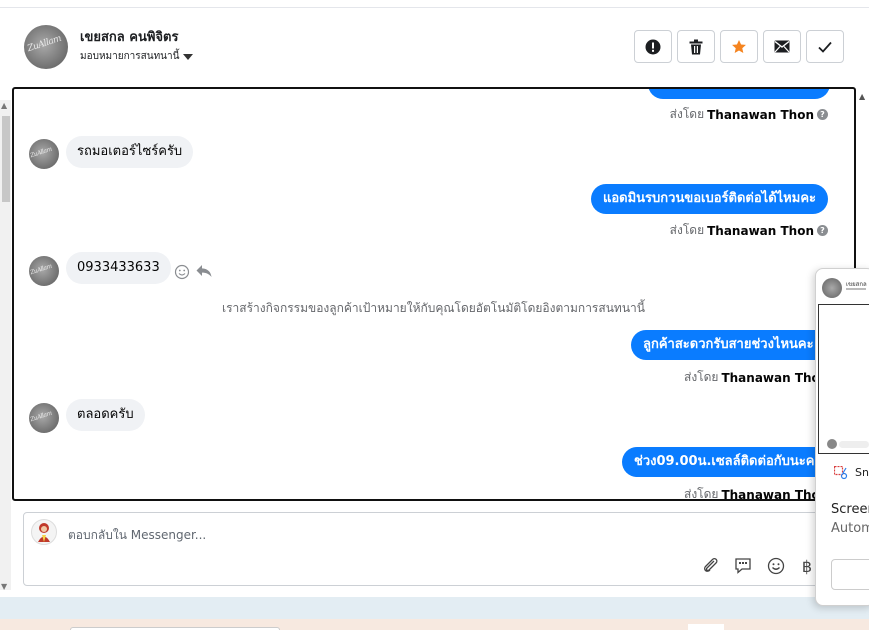  What do you see at coordinates (130, 56) in the screenshot?
I see `assign-label: มอบหมายการสนทนานี้` at bounding box center [130, 56].